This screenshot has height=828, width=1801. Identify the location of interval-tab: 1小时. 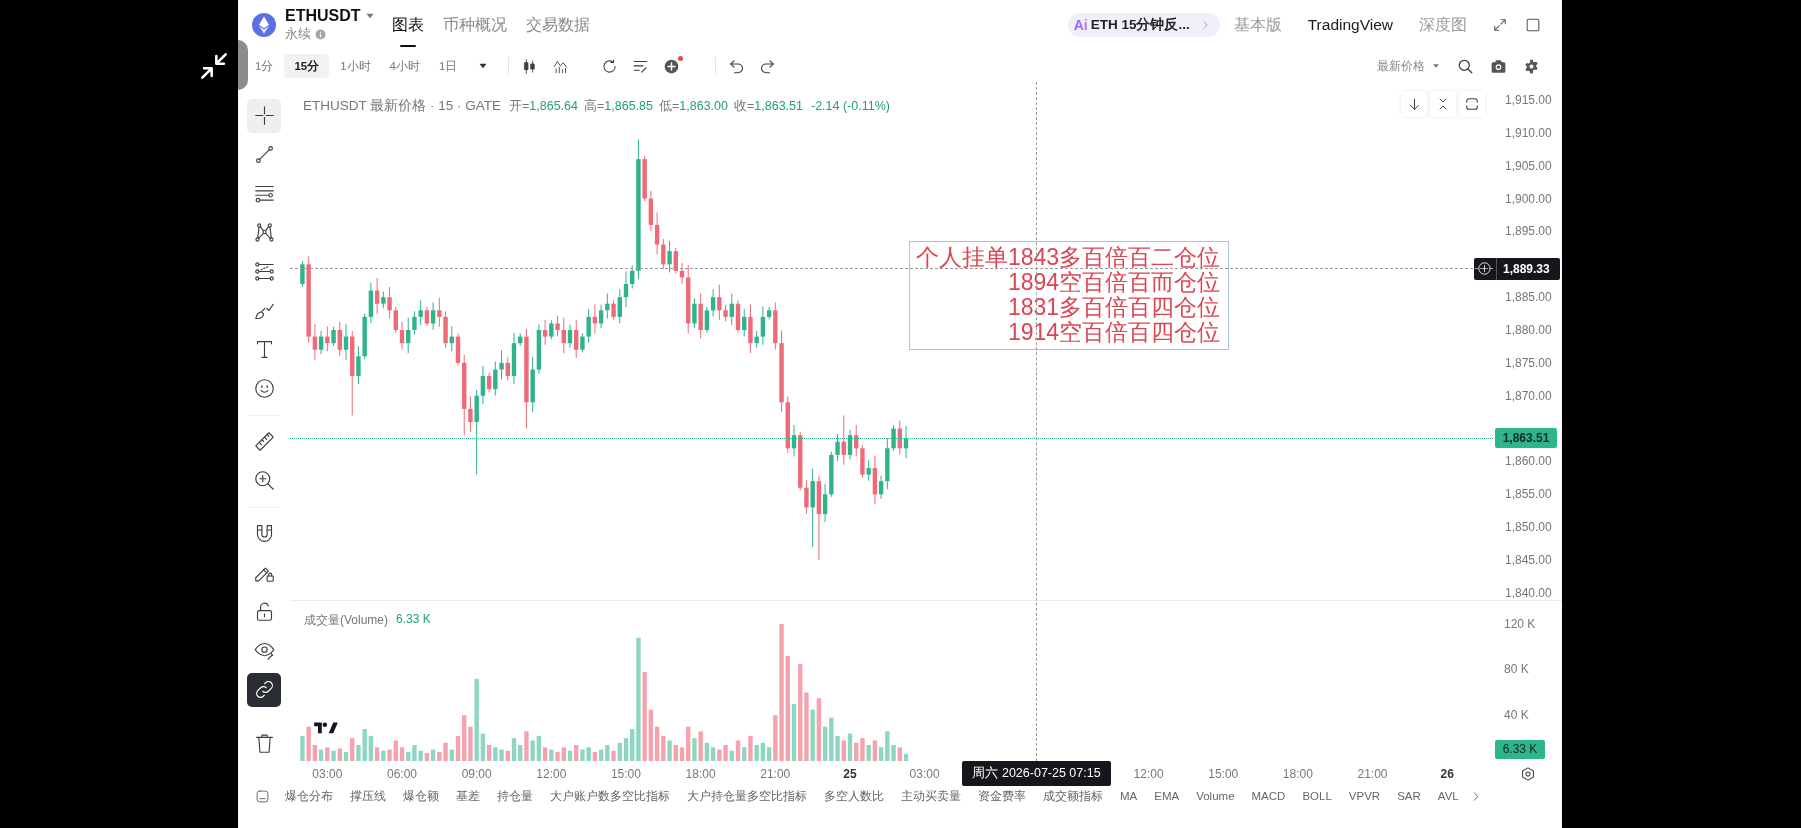
(355, 66).